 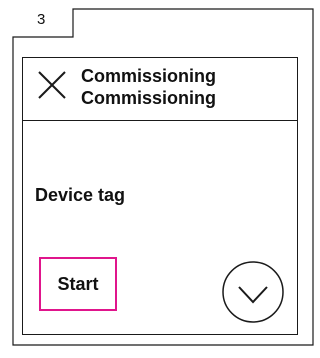 What do you see at coordinates (149, 98) in the screenshot?
I see `header-title-line2: Commissioning` at bounding box center [149, 98].